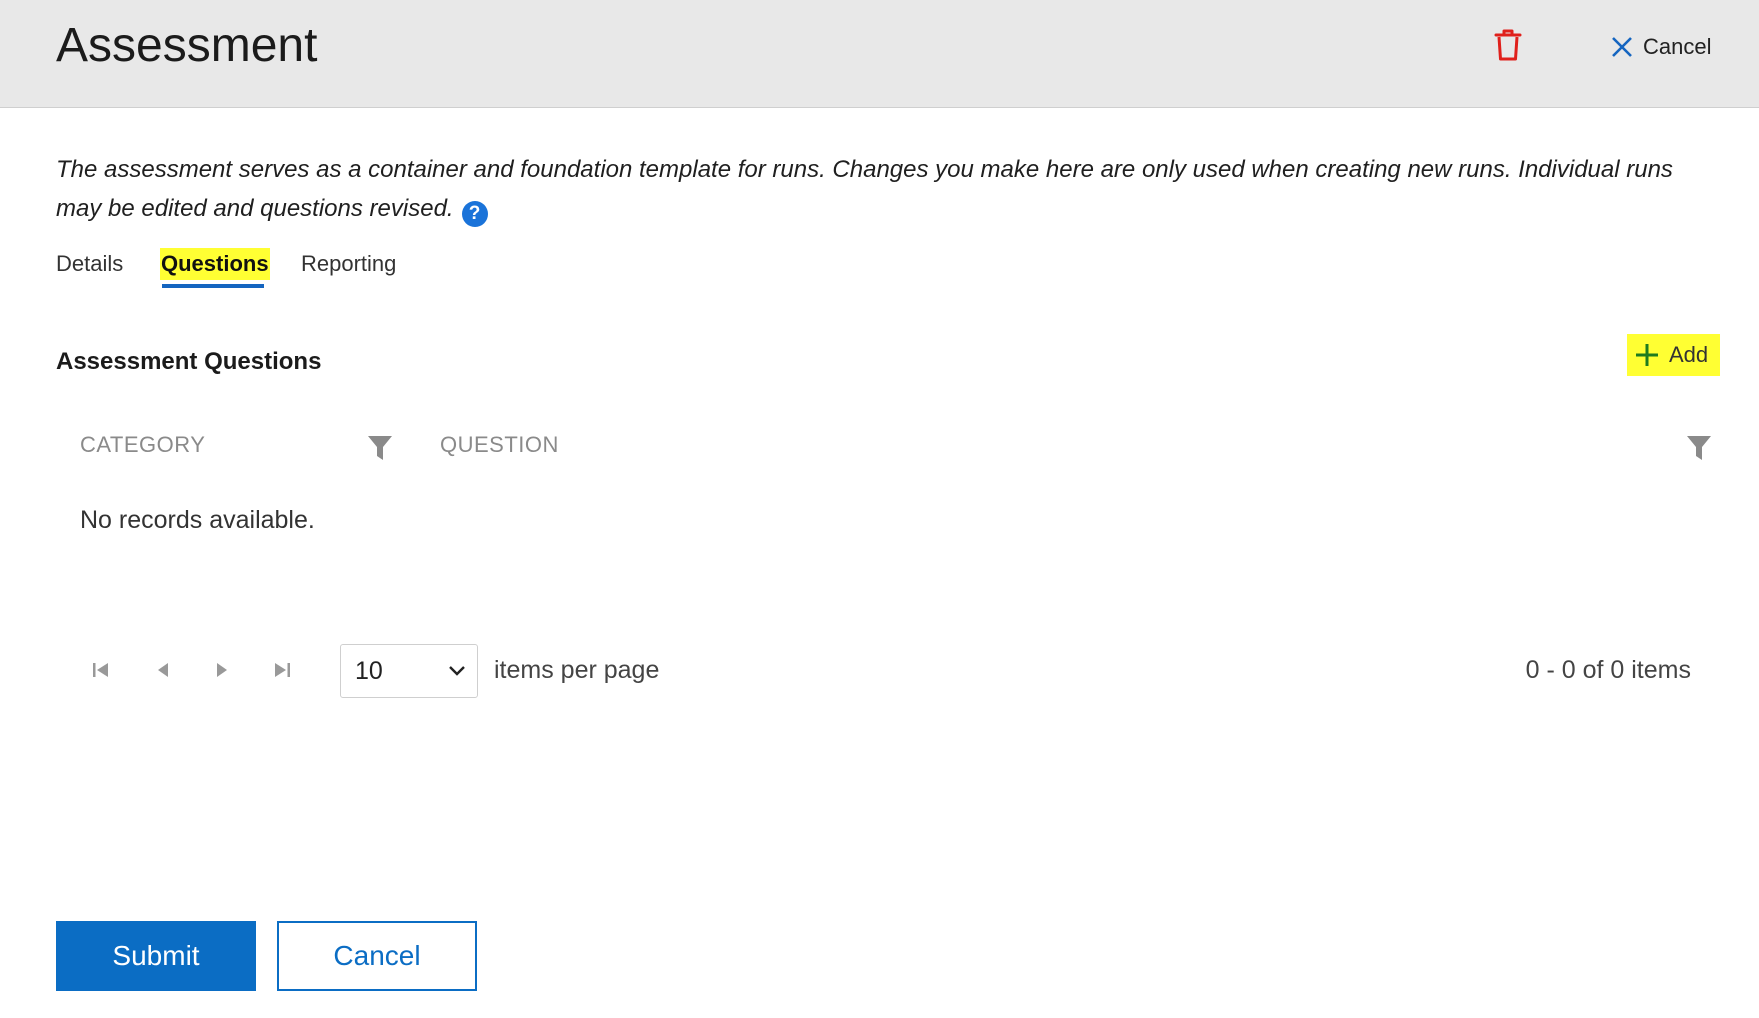  Describe the element at coordinates (1622, 47) in the screenshot. I see `close-icon` at that location.